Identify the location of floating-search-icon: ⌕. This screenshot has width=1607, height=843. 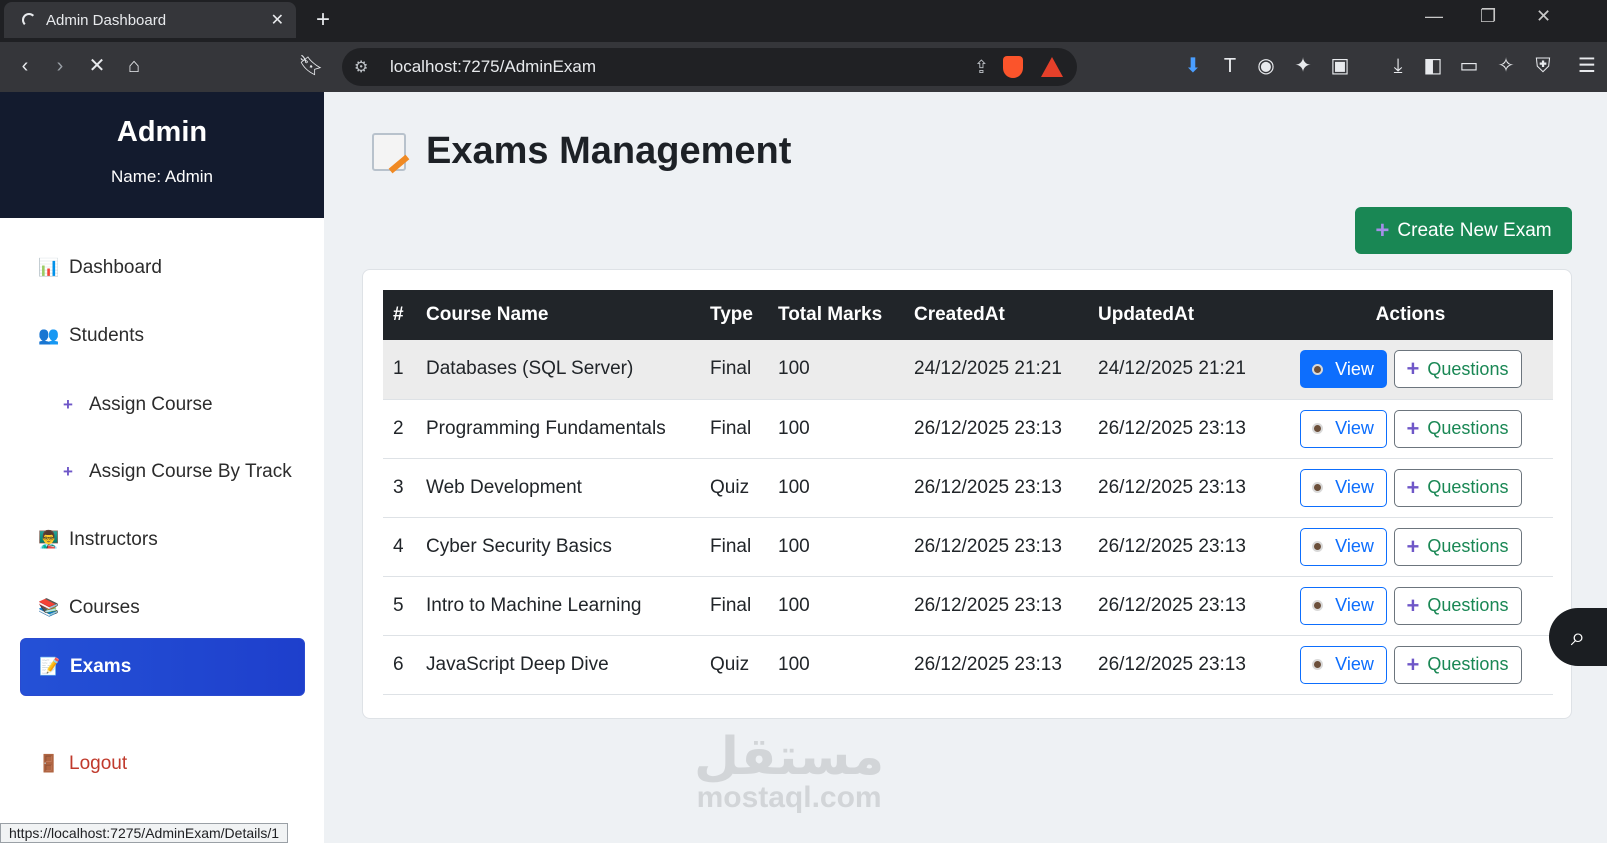
(1578, 637).